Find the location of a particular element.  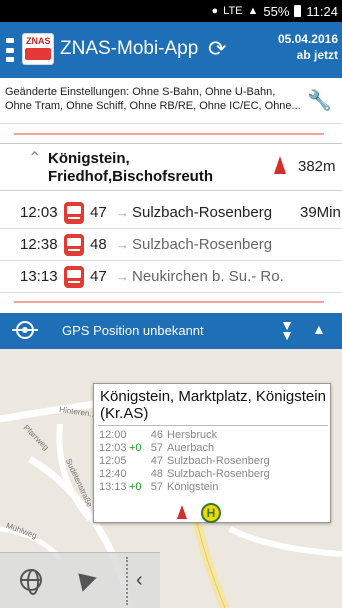

drawer-handle-icon is located at coordinates (10, 50).